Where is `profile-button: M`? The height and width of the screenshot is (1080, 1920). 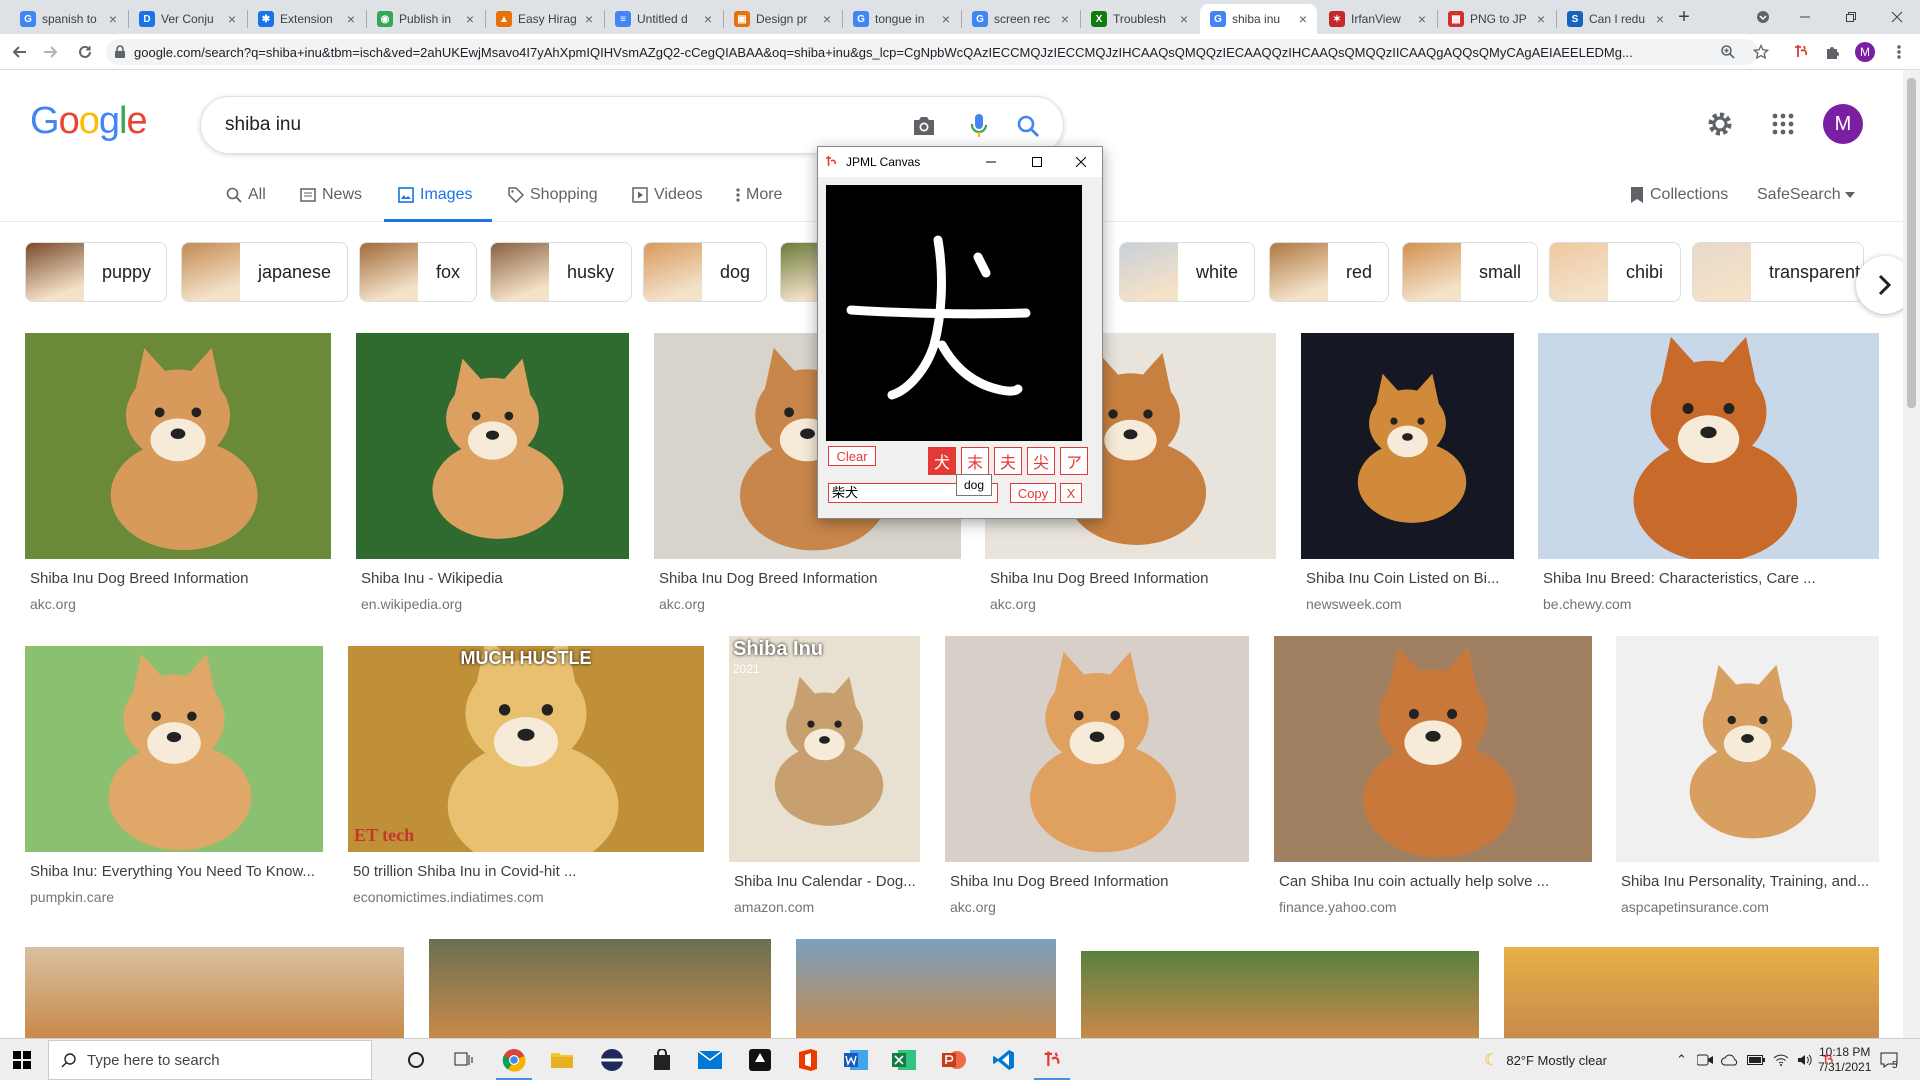 profile-button: M is located at coordinates (1865, 52).